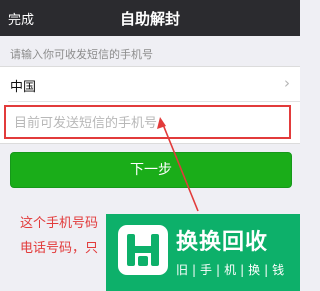 This screenshot has height=291, width=320. I want to click on annotation-line-2: 电话号码，只, so click(59, 248).